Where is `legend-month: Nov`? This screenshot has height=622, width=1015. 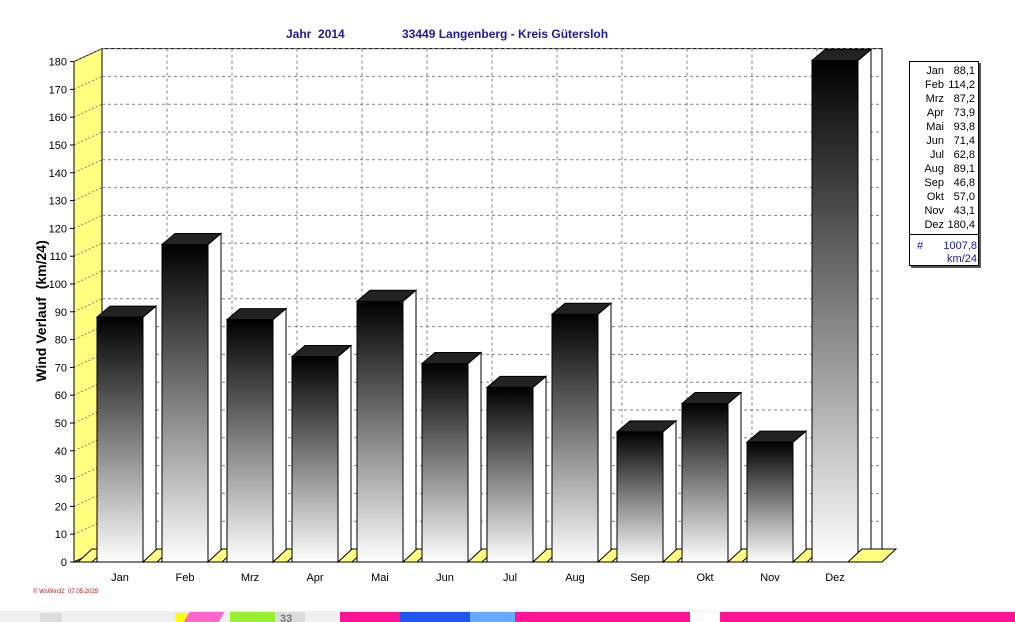
legend-month: Nov is located at coordinates (934, 211).